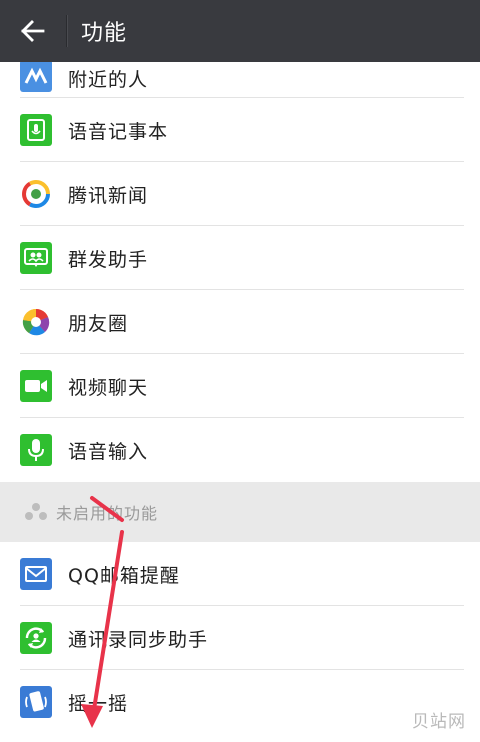 This screenshot has width=480, height=742. Describe the element at coordinates (240, 258) in the screenshot. I see `list-item-broadcast-assistant: 群发助手` at that location.